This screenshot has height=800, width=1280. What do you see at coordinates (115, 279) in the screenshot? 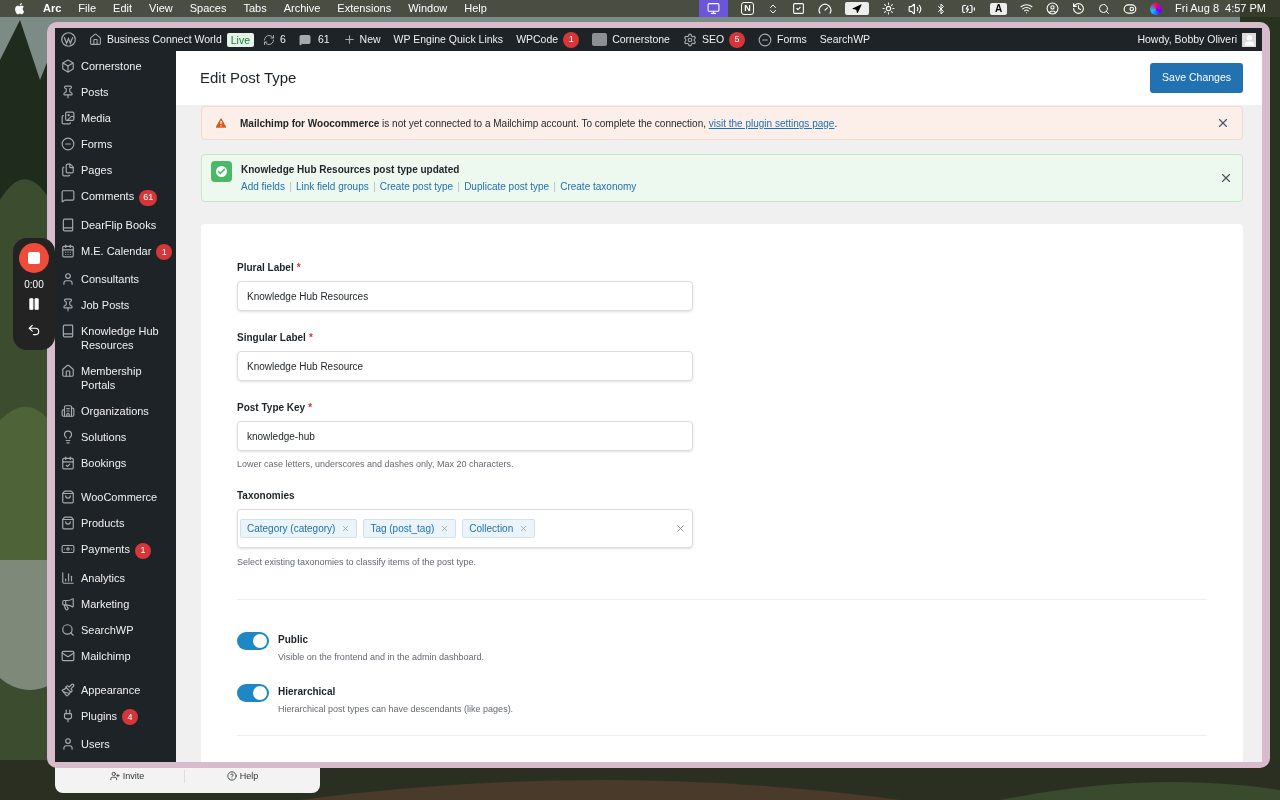
I see `sidebar-item: Consultants` at bounding box center [115, 279].